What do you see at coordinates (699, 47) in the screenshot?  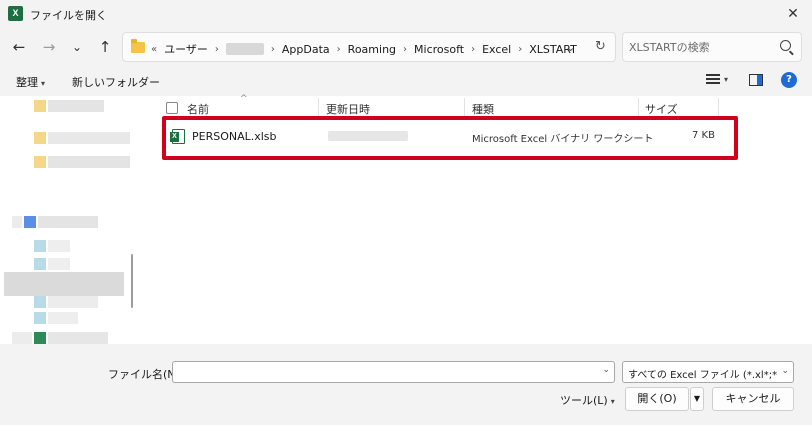 I see `search-input` at bounding box center [699, 47].